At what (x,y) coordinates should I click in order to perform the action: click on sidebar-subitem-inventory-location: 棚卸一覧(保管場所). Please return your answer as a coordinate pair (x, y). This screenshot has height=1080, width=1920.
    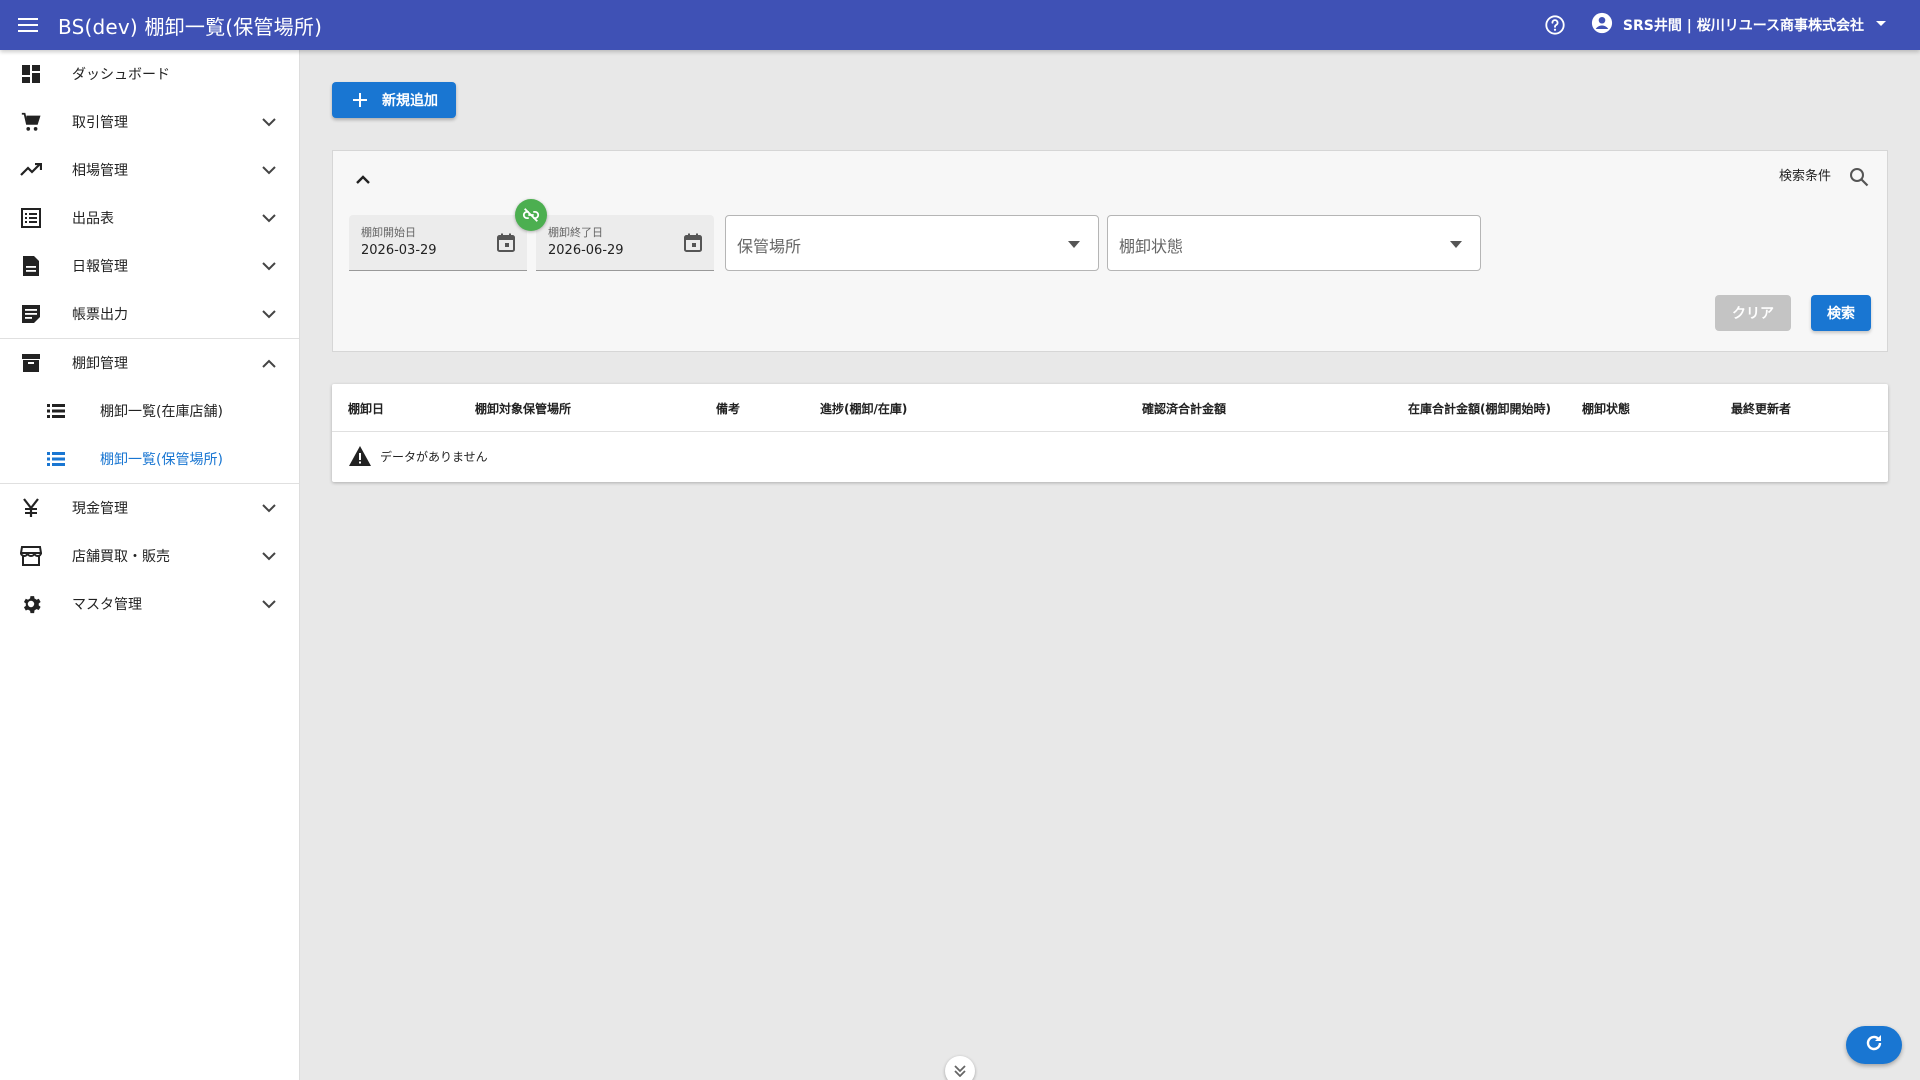
    Looking at the image, I should click on (149, 459).